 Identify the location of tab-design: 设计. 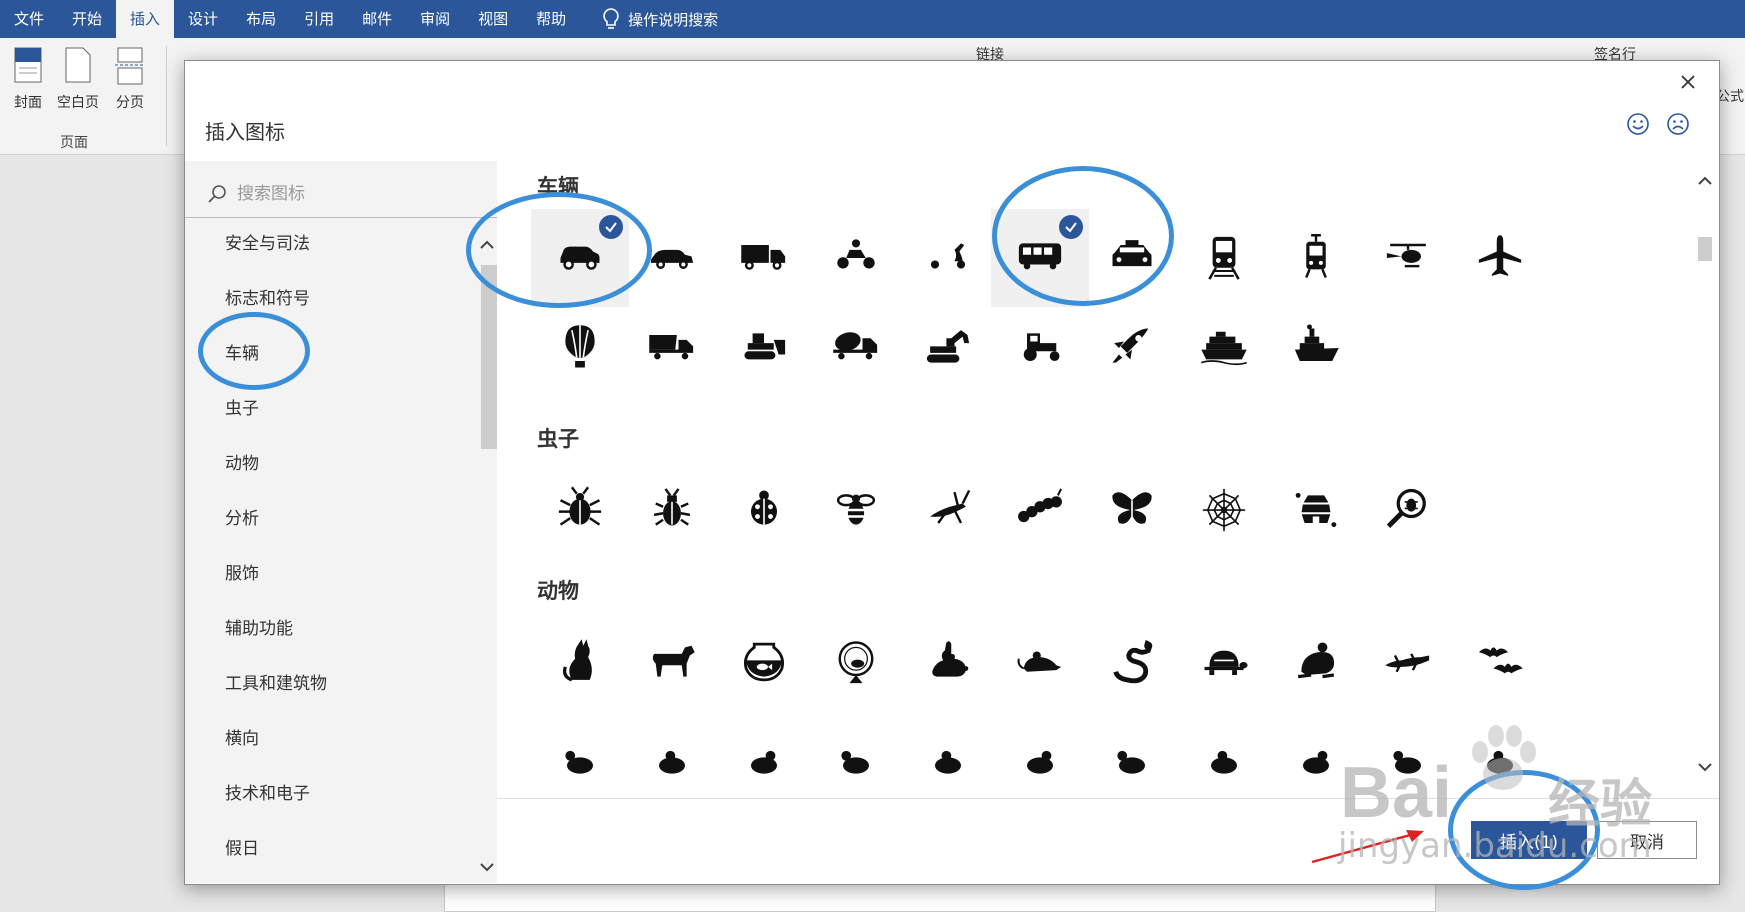
(203, 19).